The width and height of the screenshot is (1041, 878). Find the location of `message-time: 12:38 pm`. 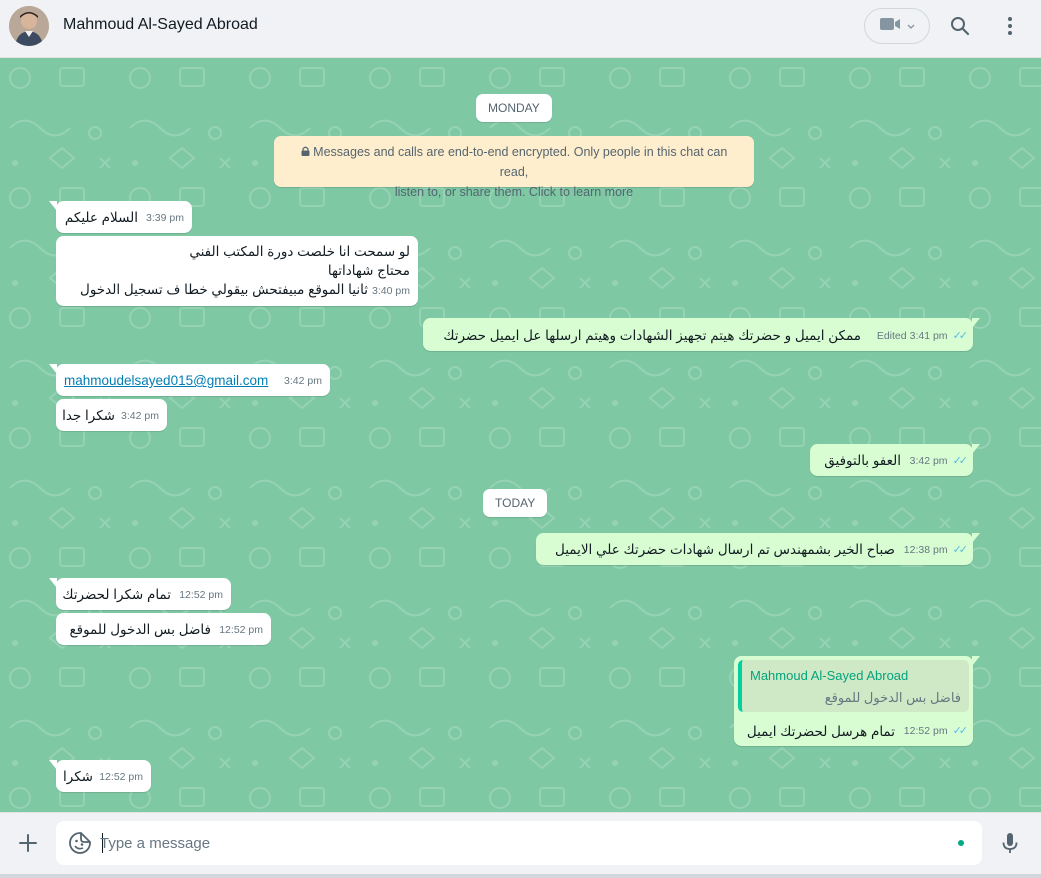

message-time: 12:38 pm is located at coordinates (925, 550).